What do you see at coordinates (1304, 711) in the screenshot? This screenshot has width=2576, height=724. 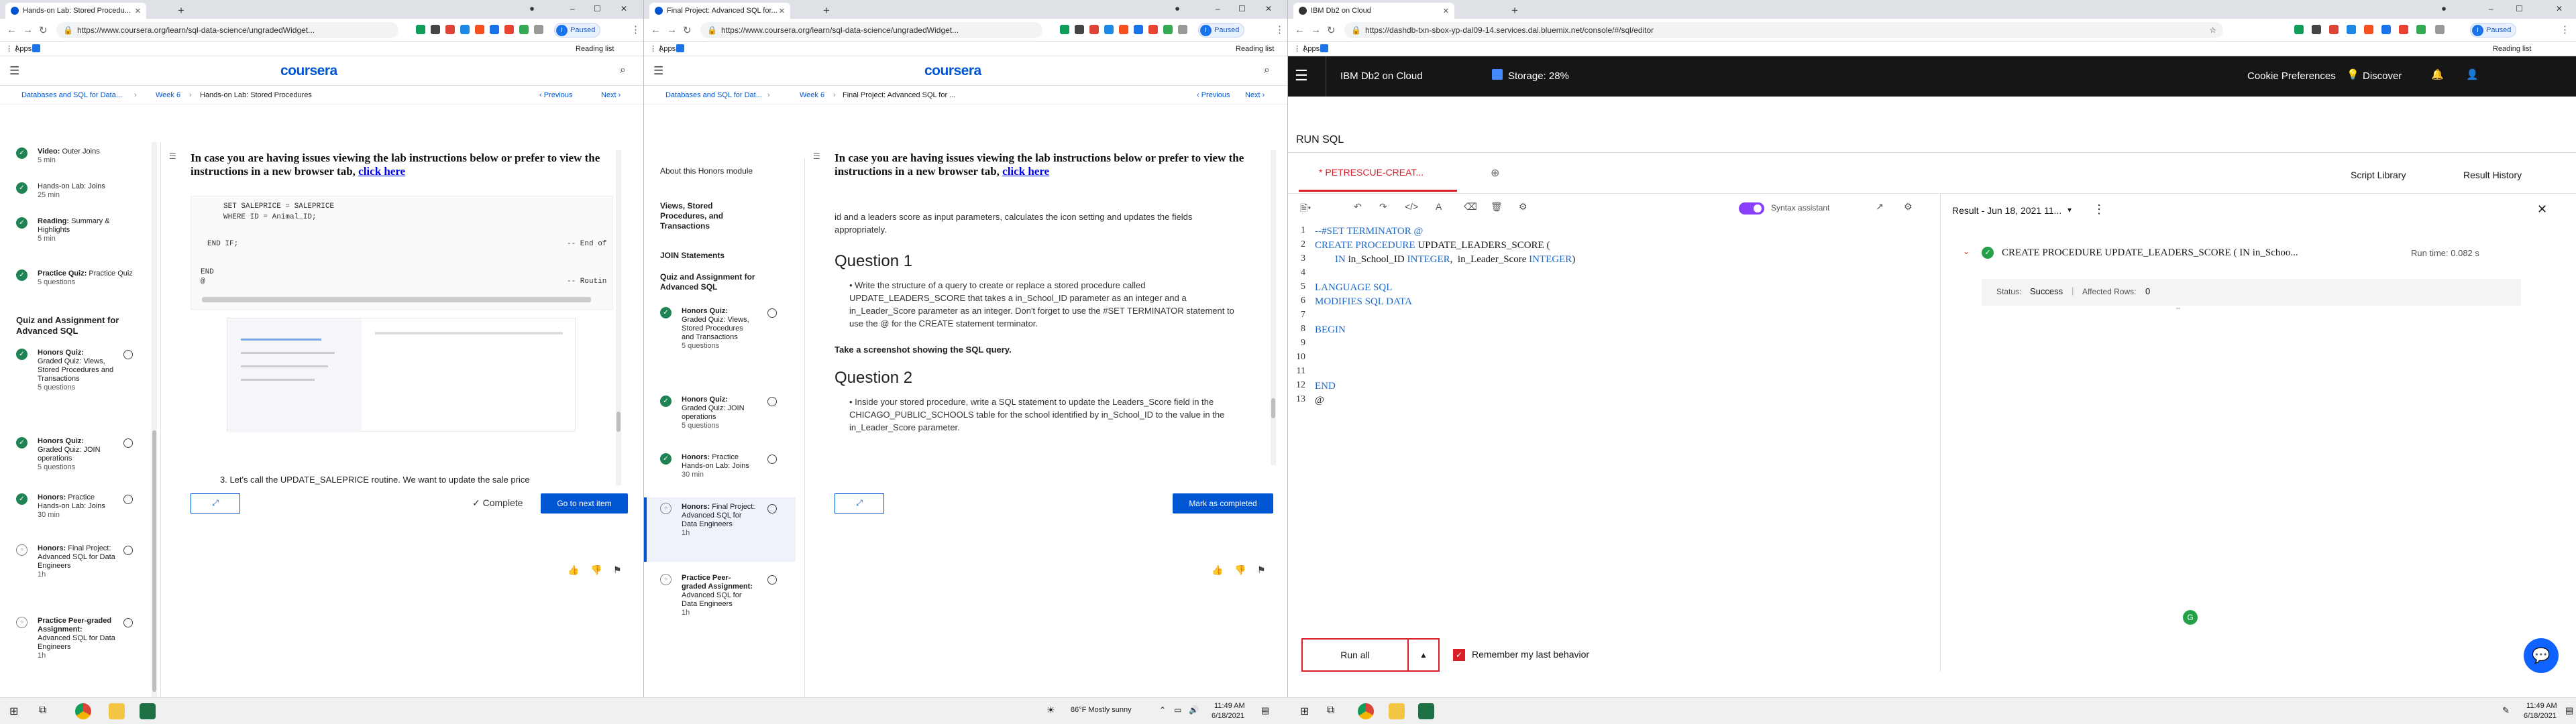 I see `windows-start-icon: ⊞` at bounding box center [1304, 711].